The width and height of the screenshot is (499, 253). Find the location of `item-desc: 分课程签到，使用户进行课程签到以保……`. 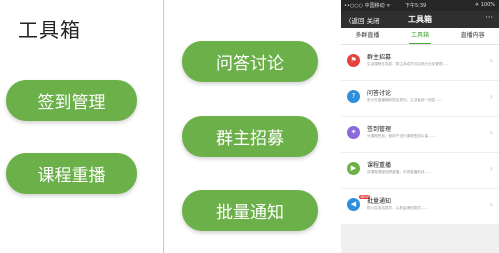

item-desc: 分课程签到，使用户进行课程签到以保…… is located at coordinates (401, 136).